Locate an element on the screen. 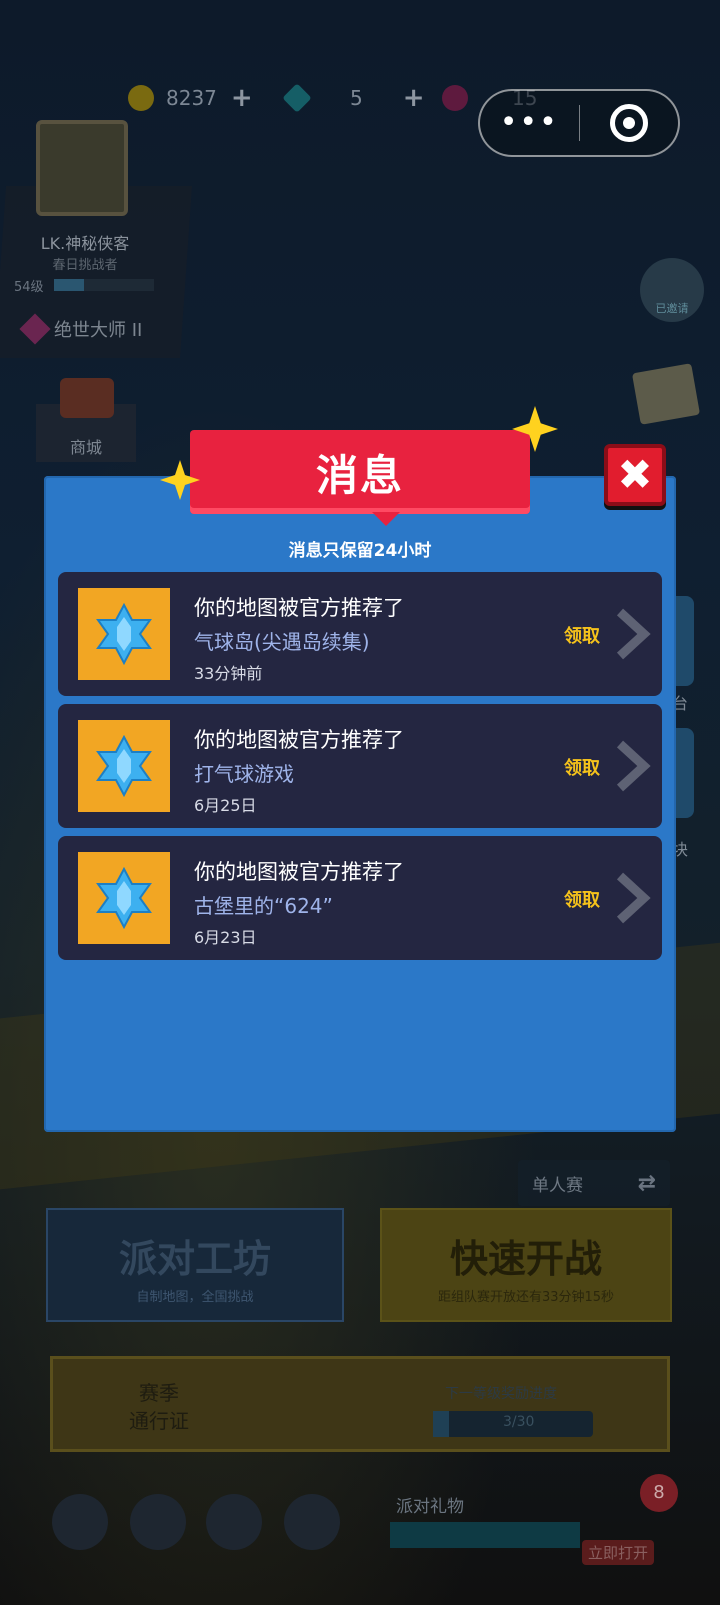 The image size is (720, 1605). party-gift-label: 派对礼物 is located at coordinates (430, 1507).